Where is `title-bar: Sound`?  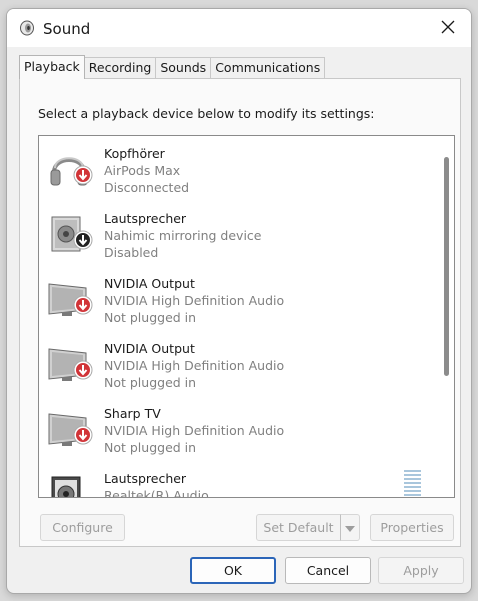 title-bar: Sound is located at coordinates (239, 28).